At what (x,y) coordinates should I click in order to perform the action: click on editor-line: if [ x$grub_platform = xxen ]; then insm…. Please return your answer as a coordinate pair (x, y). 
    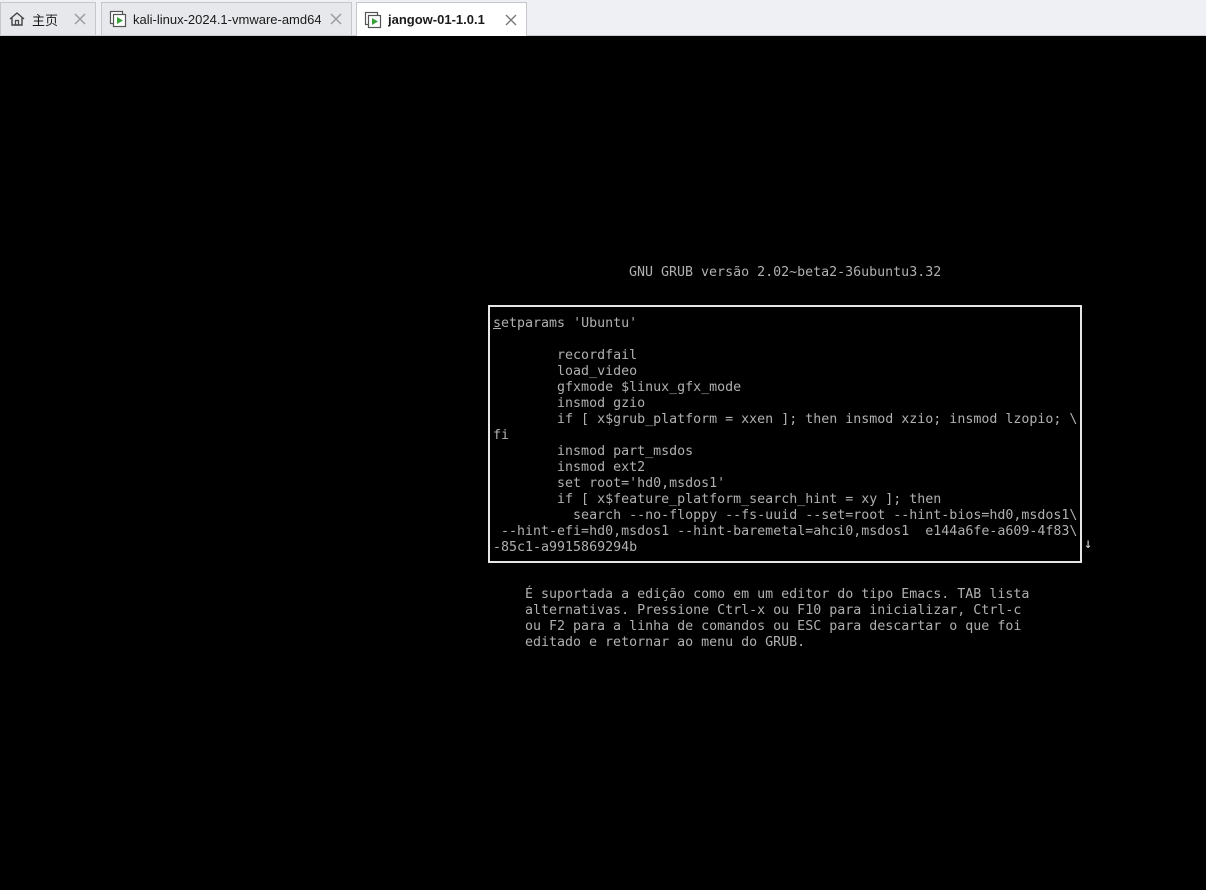
    Looking at the image, I should click on (785, 420).